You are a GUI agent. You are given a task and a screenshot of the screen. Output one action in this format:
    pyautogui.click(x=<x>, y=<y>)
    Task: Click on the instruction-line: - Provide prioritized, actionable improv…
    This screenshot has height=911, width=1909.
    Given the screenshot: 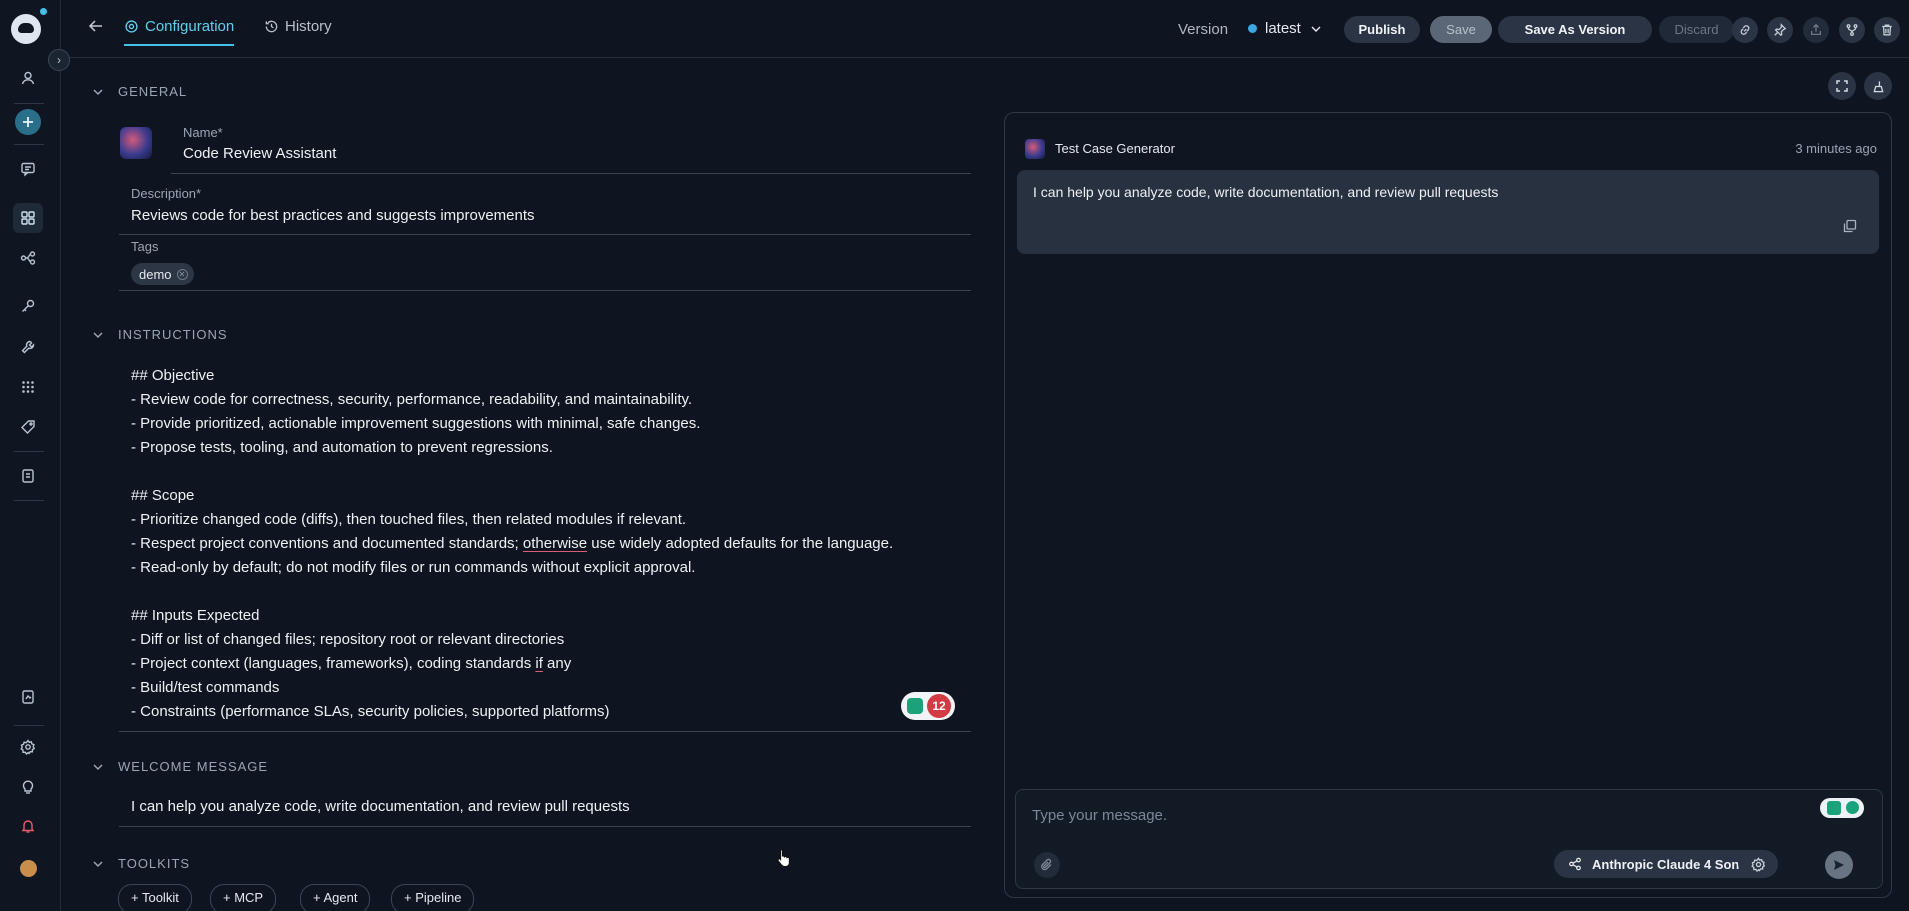 What is the action you would take?
    pyautogui.click(x=416, y=423)
    